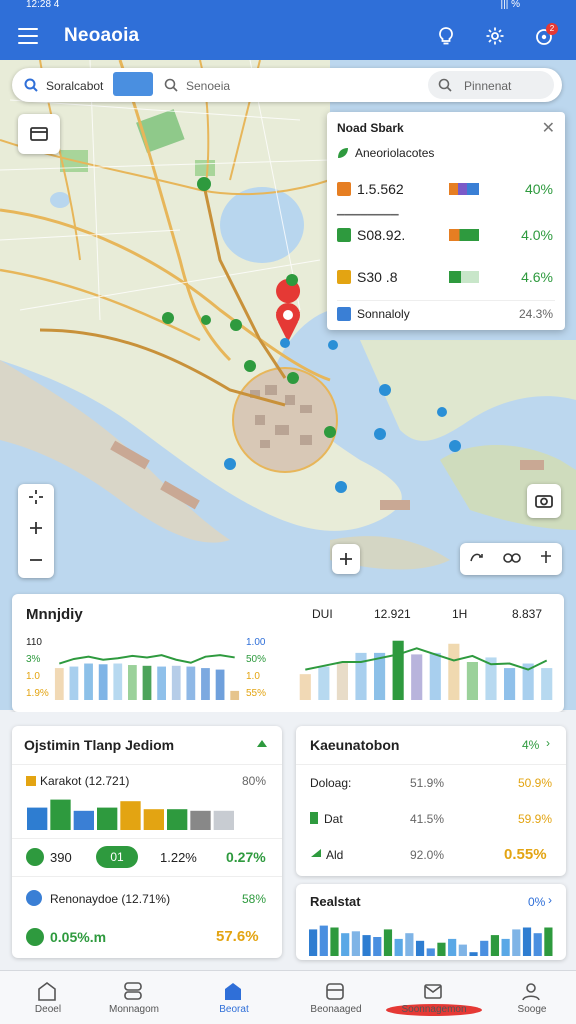 The width and height of the screenshot is (576, 1024). Describe the element at coordinates (37, 668) in the screenshot. I see `left-axis-labels: 110 3% 1.0 1.9%` at that location.